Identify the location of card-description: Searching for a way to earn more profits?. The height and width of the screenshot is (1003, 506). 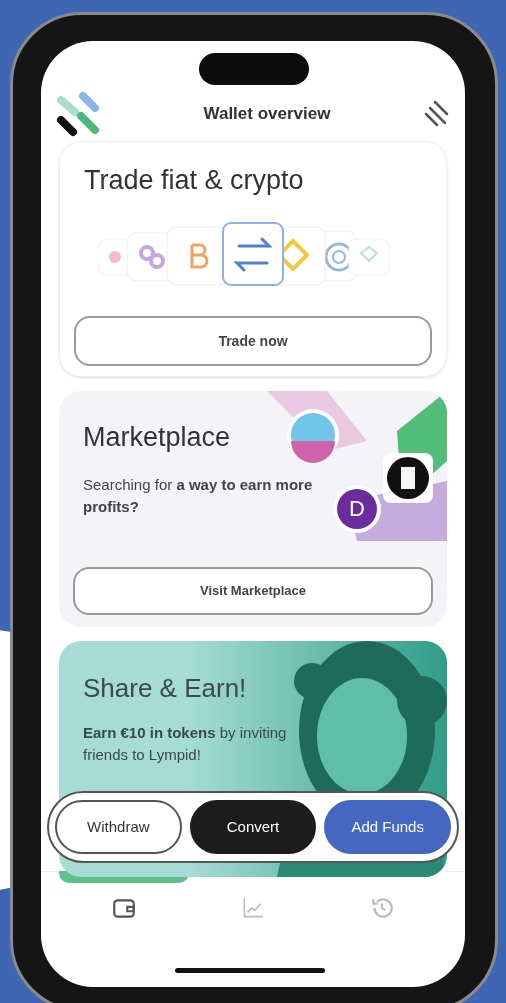
(198, 495).